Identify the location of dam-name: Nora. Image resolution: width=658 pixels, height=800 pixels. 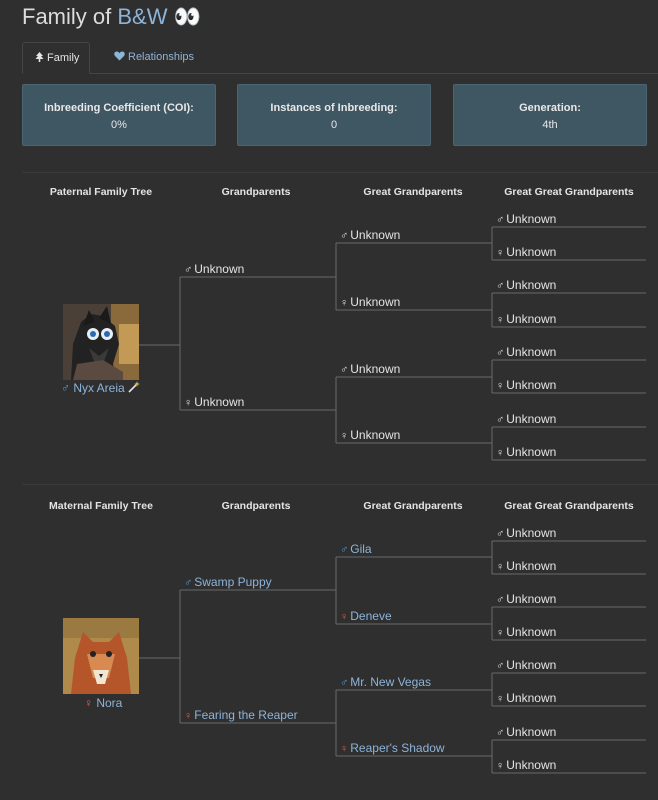
(109, 703).